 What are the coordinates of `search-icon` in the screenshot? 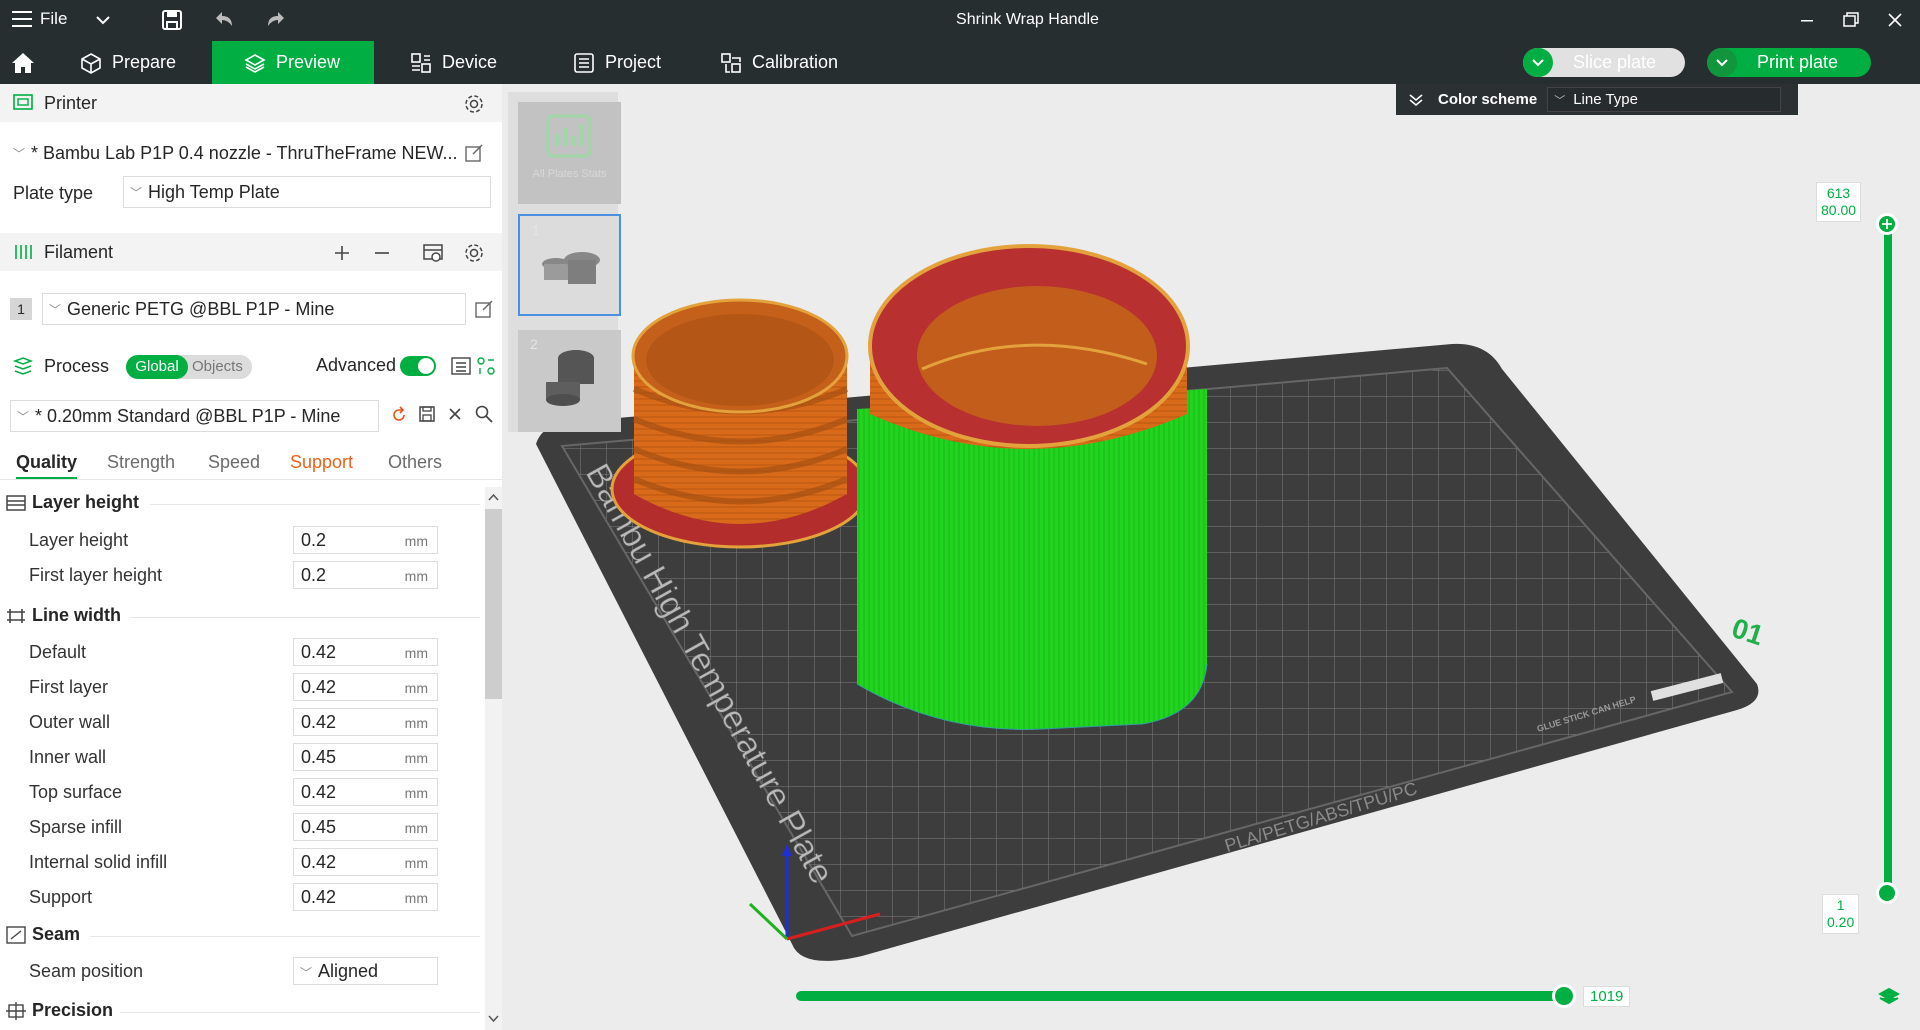 It's located at (484, 414).